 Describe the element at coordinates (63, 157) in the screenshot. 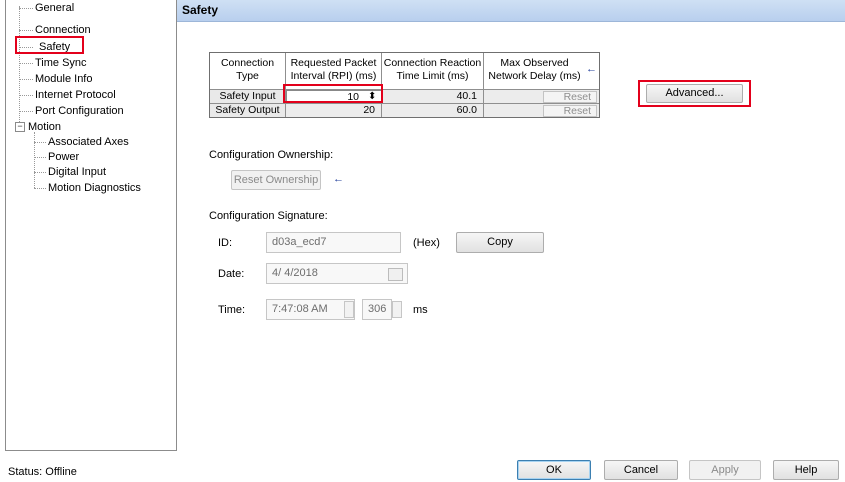

I see `tree-item-power: Power` at that location.